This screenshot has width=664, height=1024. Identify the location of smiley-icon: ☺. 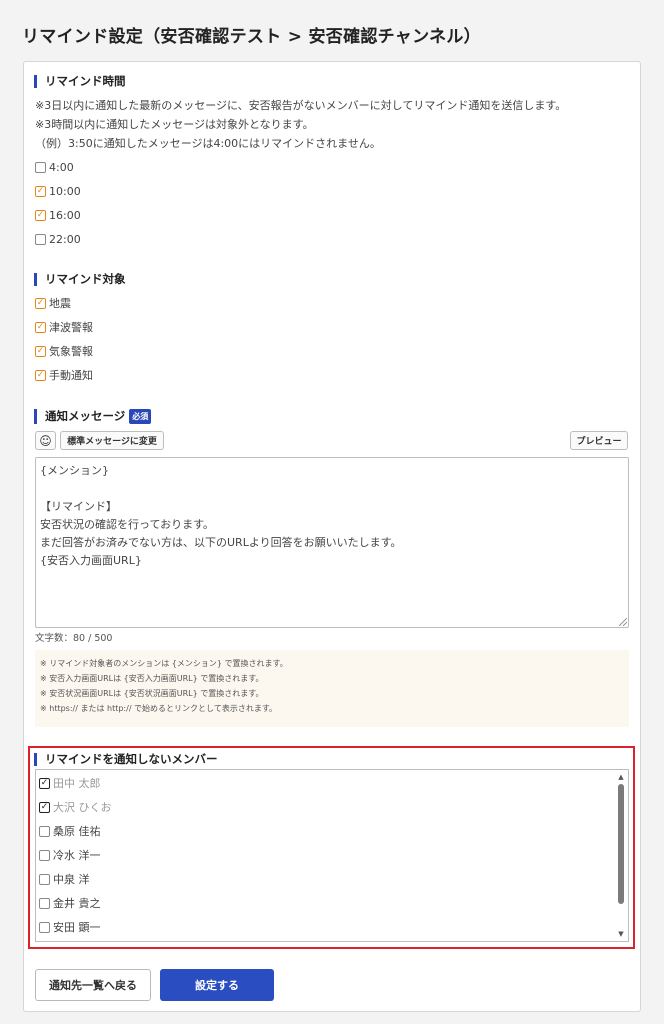
(45, 440).